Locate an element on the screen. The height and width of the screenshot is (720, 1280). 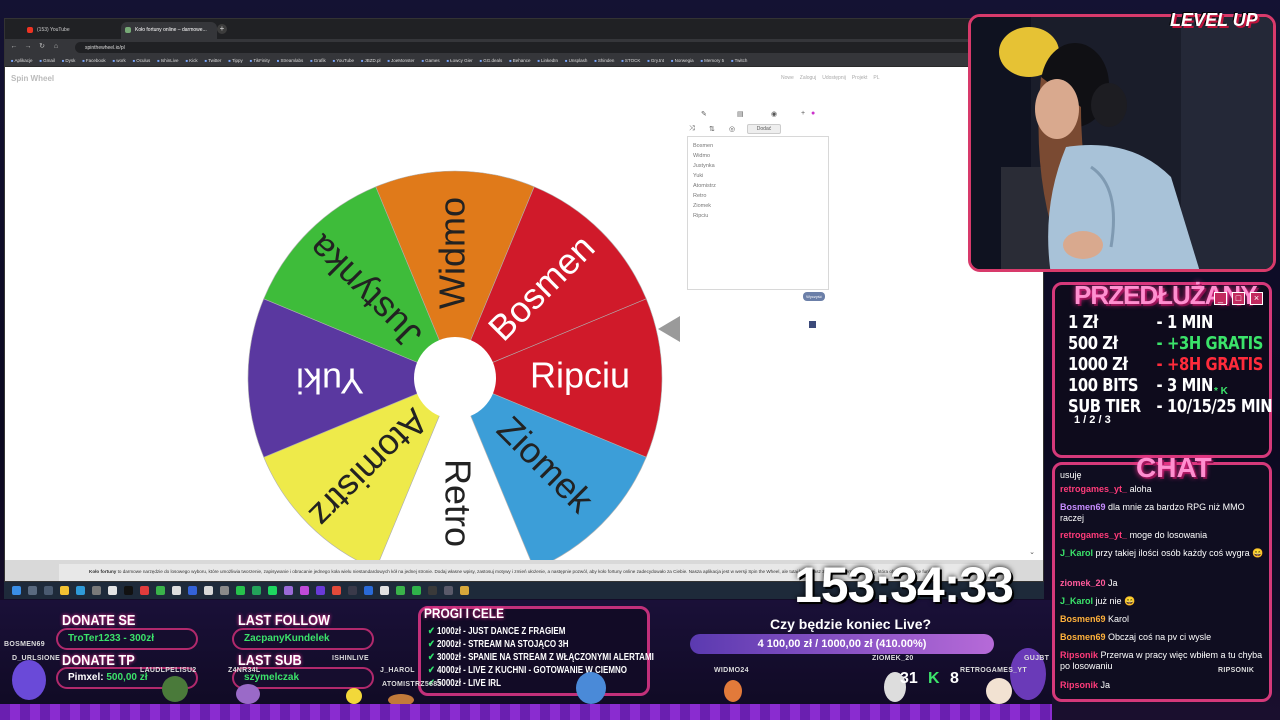
site-logo: Spin Wheel is located at coordinates (32, 78).